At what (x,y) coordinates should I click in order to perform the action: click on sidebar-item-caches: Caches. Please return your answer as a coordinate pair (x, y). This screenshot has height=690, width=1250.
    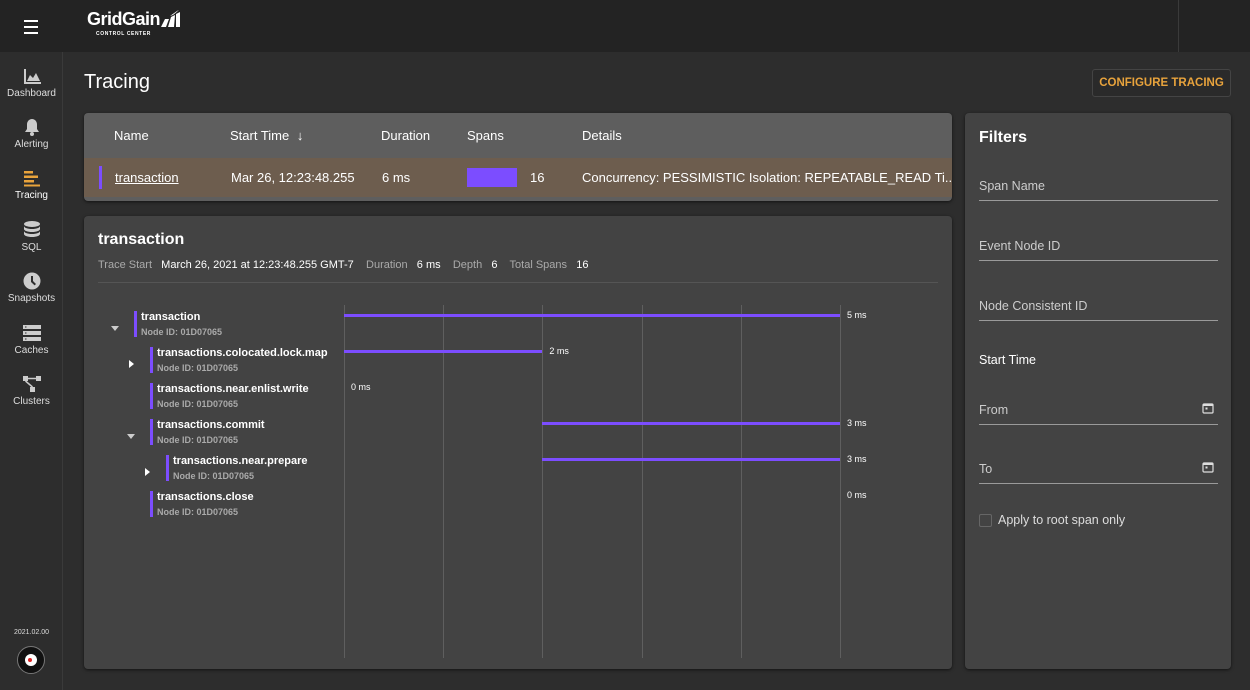
    Looking at the image, I should click on (31, 348).